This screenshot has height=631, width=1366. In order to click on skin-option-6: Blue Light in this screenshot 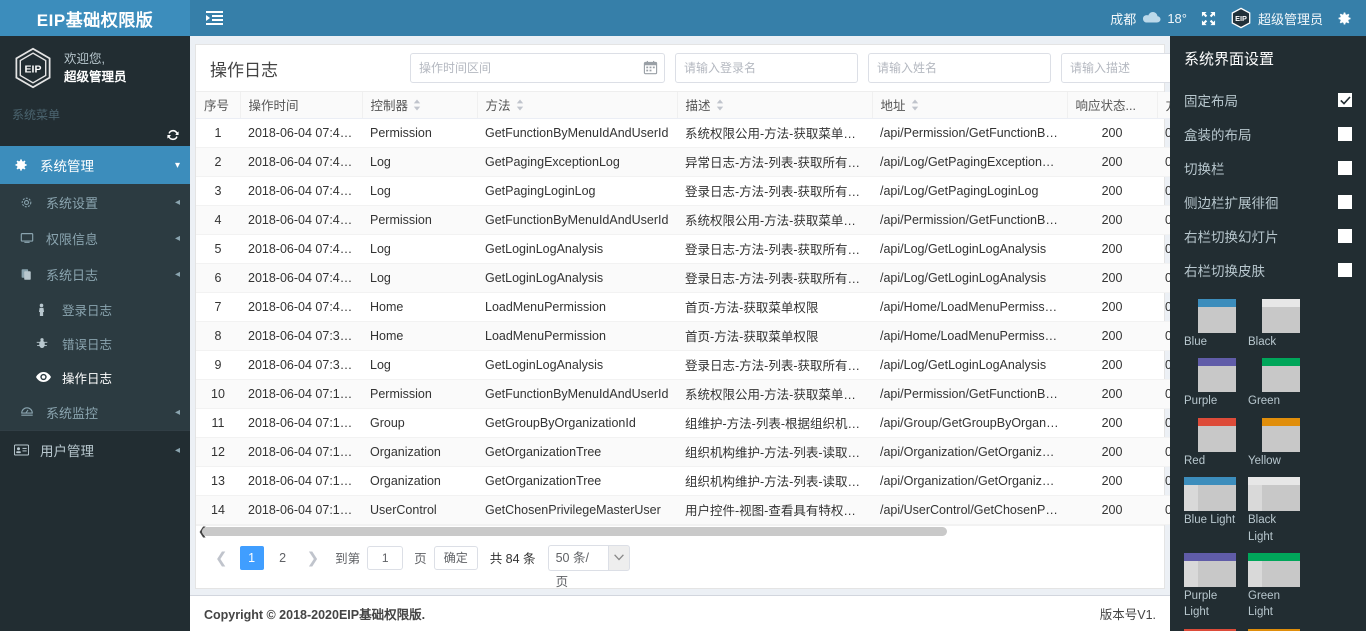, I will do `click(1210, 510)`.